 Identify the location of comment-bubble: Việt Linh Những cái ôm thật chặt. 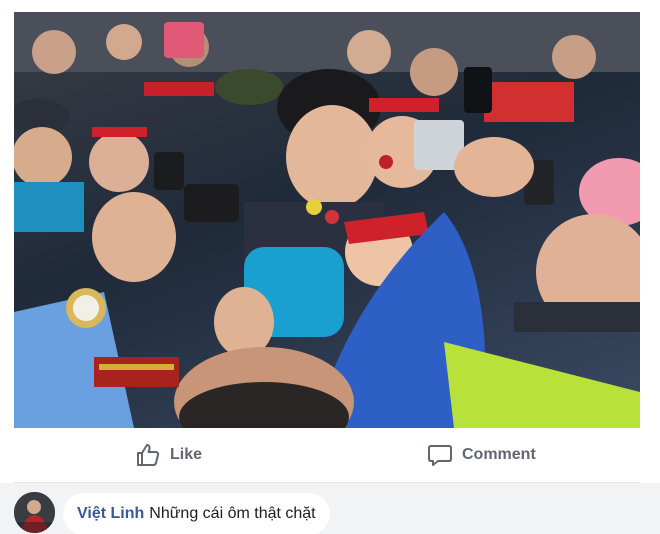
(196, 513).